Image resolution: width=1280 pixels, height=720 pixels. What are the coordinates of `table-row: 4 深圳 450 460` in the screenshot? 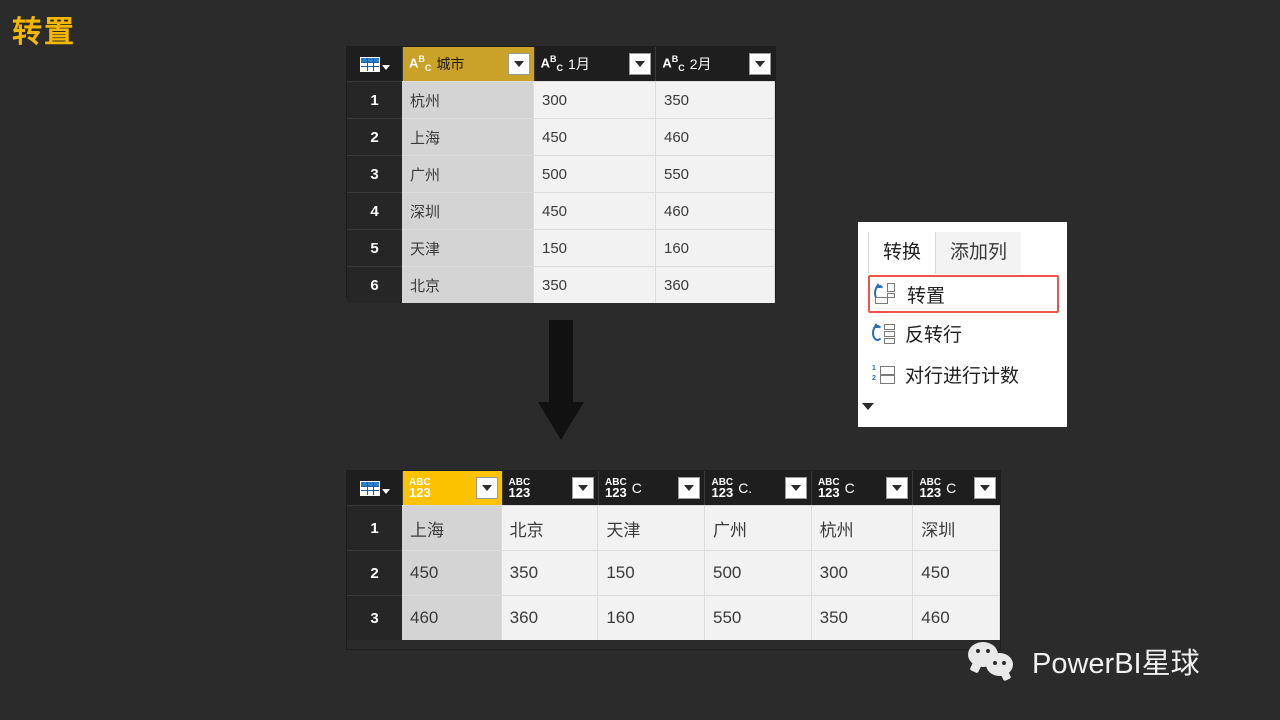 It's located at (561, 210).